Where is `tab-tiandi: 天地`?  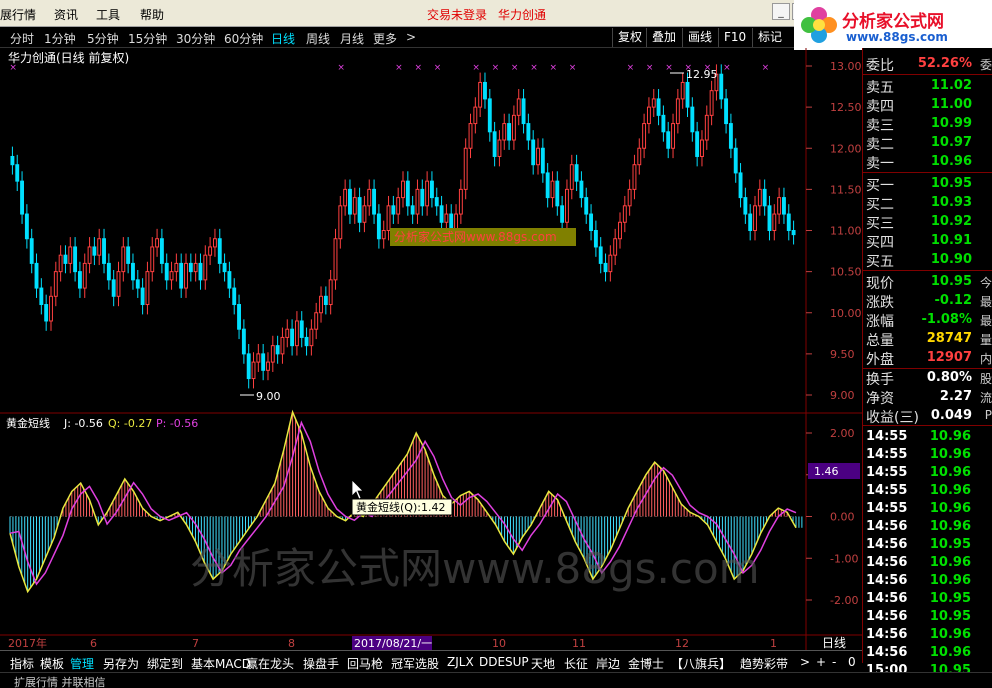
tab-tiandi: 天地 is located at coordinates (543, 663).